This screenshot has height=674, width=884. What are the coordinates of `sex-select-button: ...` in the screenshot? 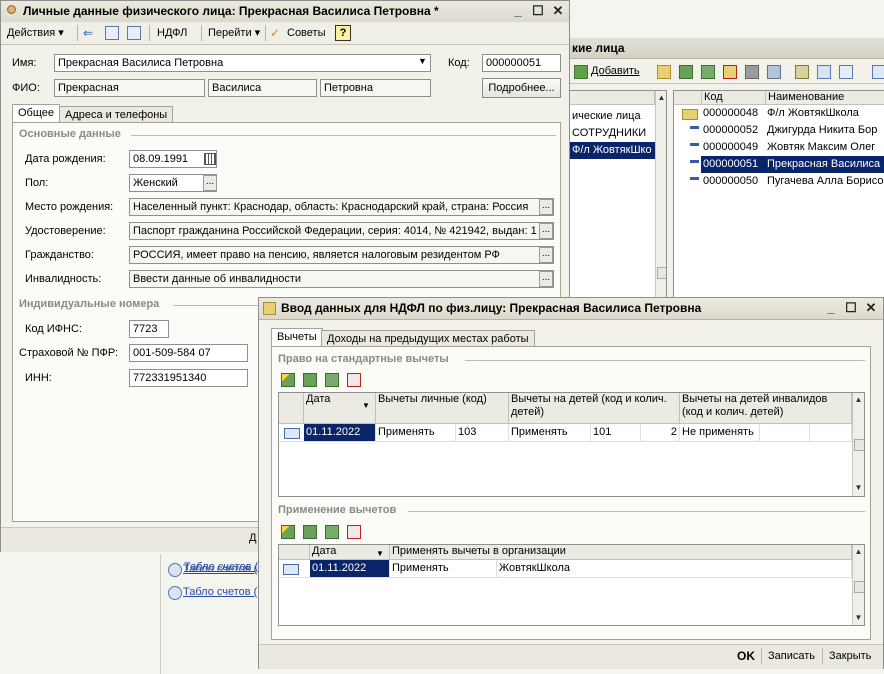 It's located at (210, 183).